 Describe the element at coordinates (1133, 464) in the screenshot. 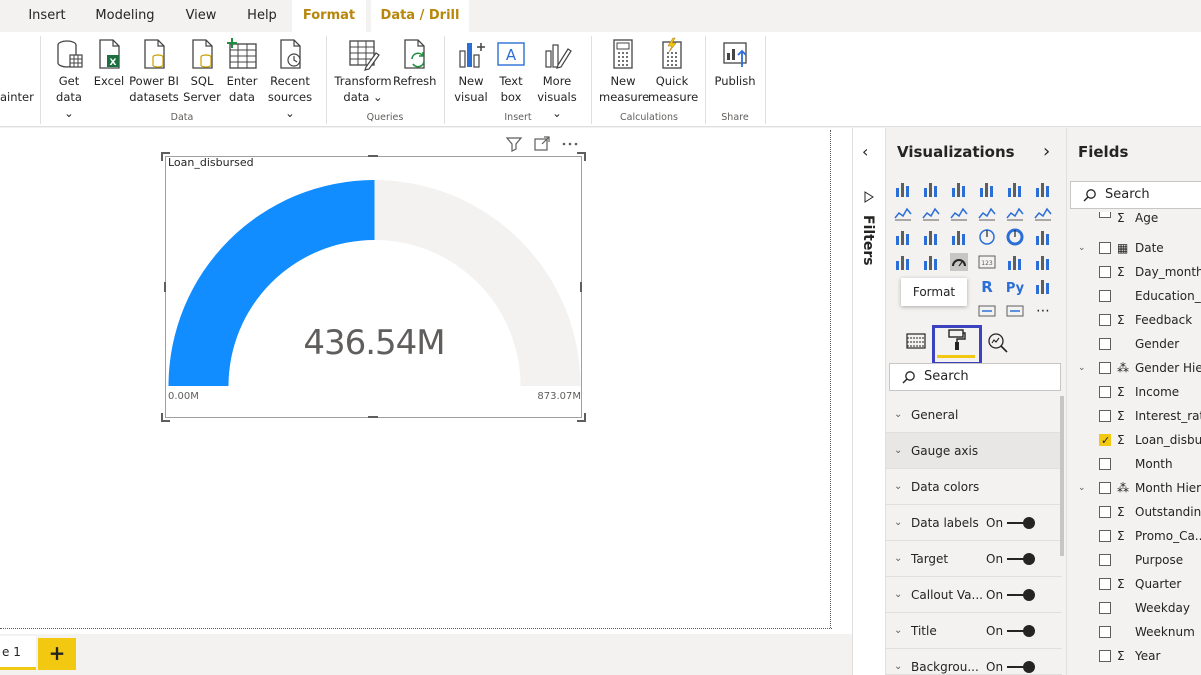

I see `field-row: Month` at that location.